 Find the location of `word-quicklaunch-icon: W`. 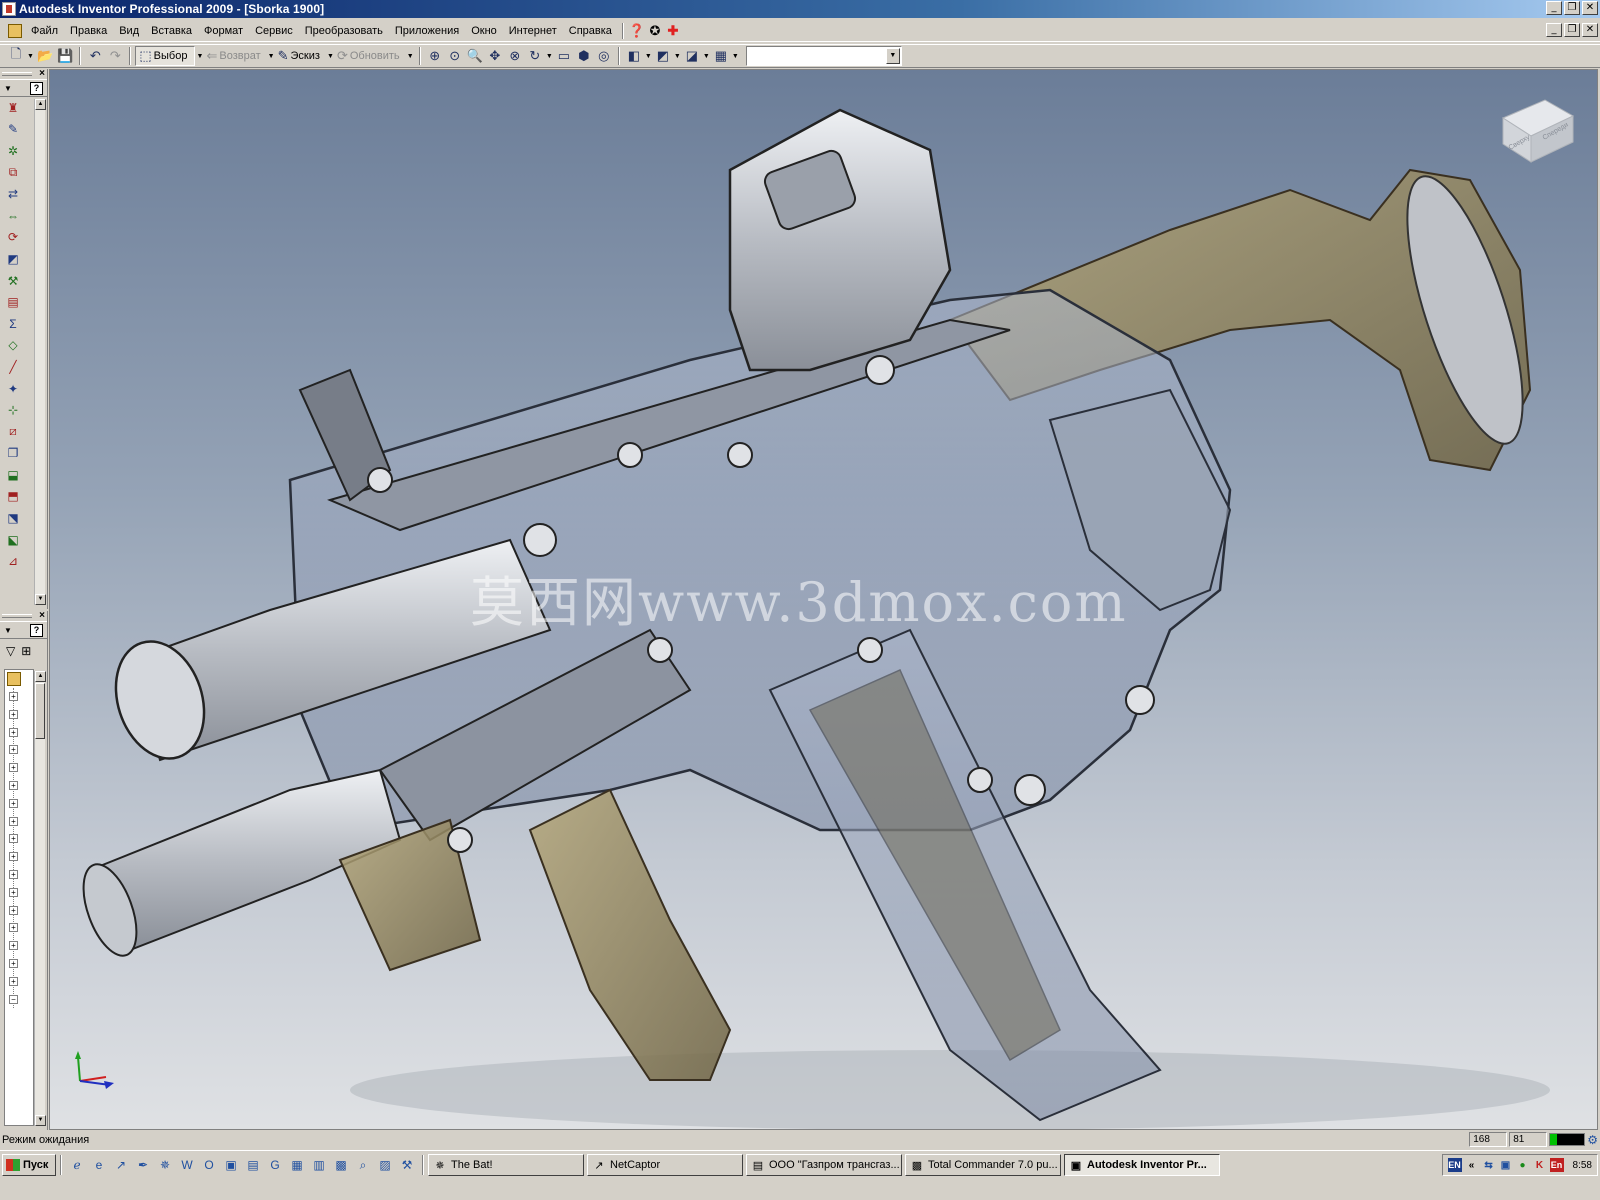

word-quicklaunch-icon: W is located at coordinates (187, 1165).